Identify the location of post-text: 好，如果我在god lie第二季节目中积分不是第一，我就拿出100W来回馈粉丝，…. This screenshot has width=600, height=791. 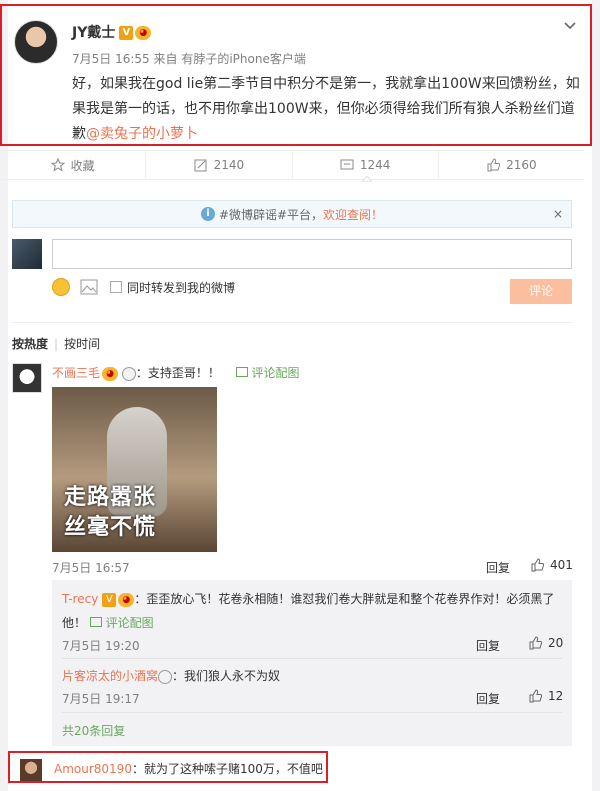
(326, 109).